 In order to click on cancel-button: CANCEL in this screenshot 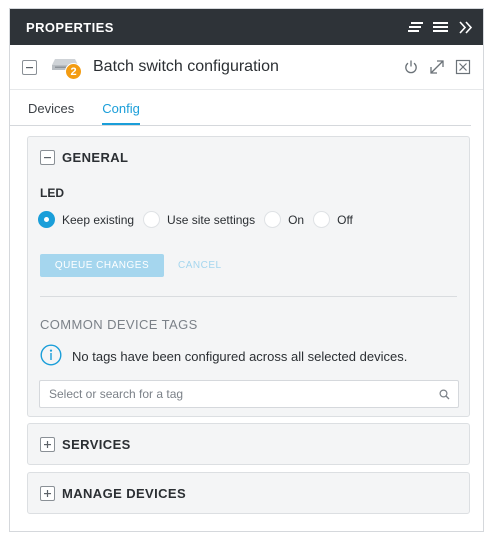, I will do `click(200, 265)`.